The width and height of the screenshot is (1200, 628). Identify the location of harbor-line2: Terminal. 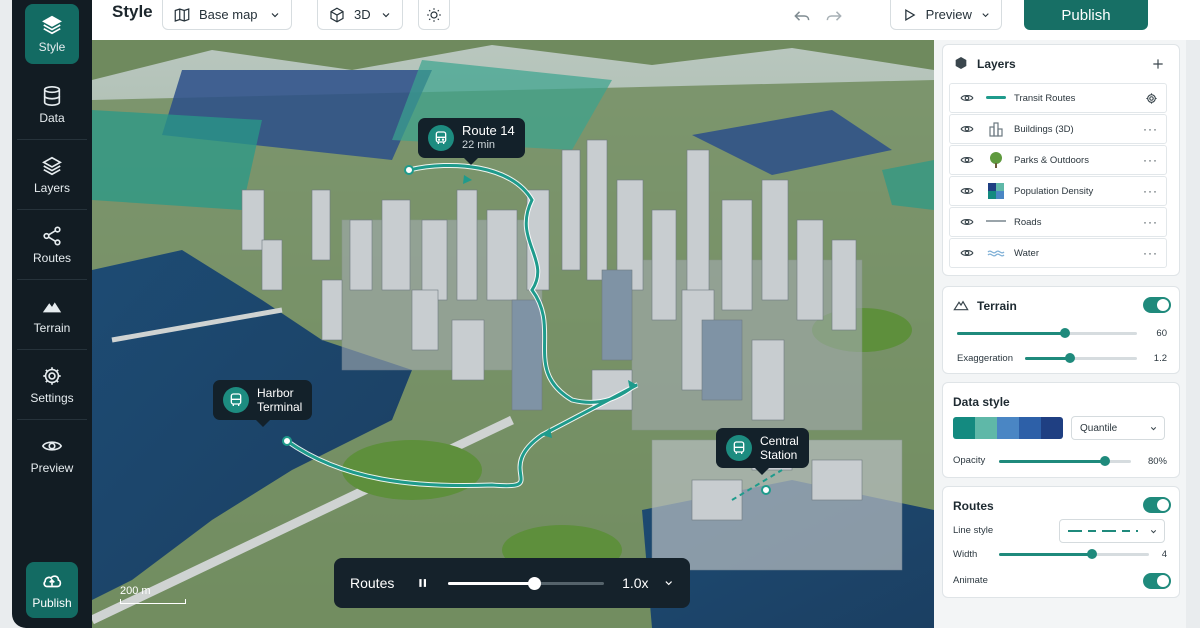
(280, 407).